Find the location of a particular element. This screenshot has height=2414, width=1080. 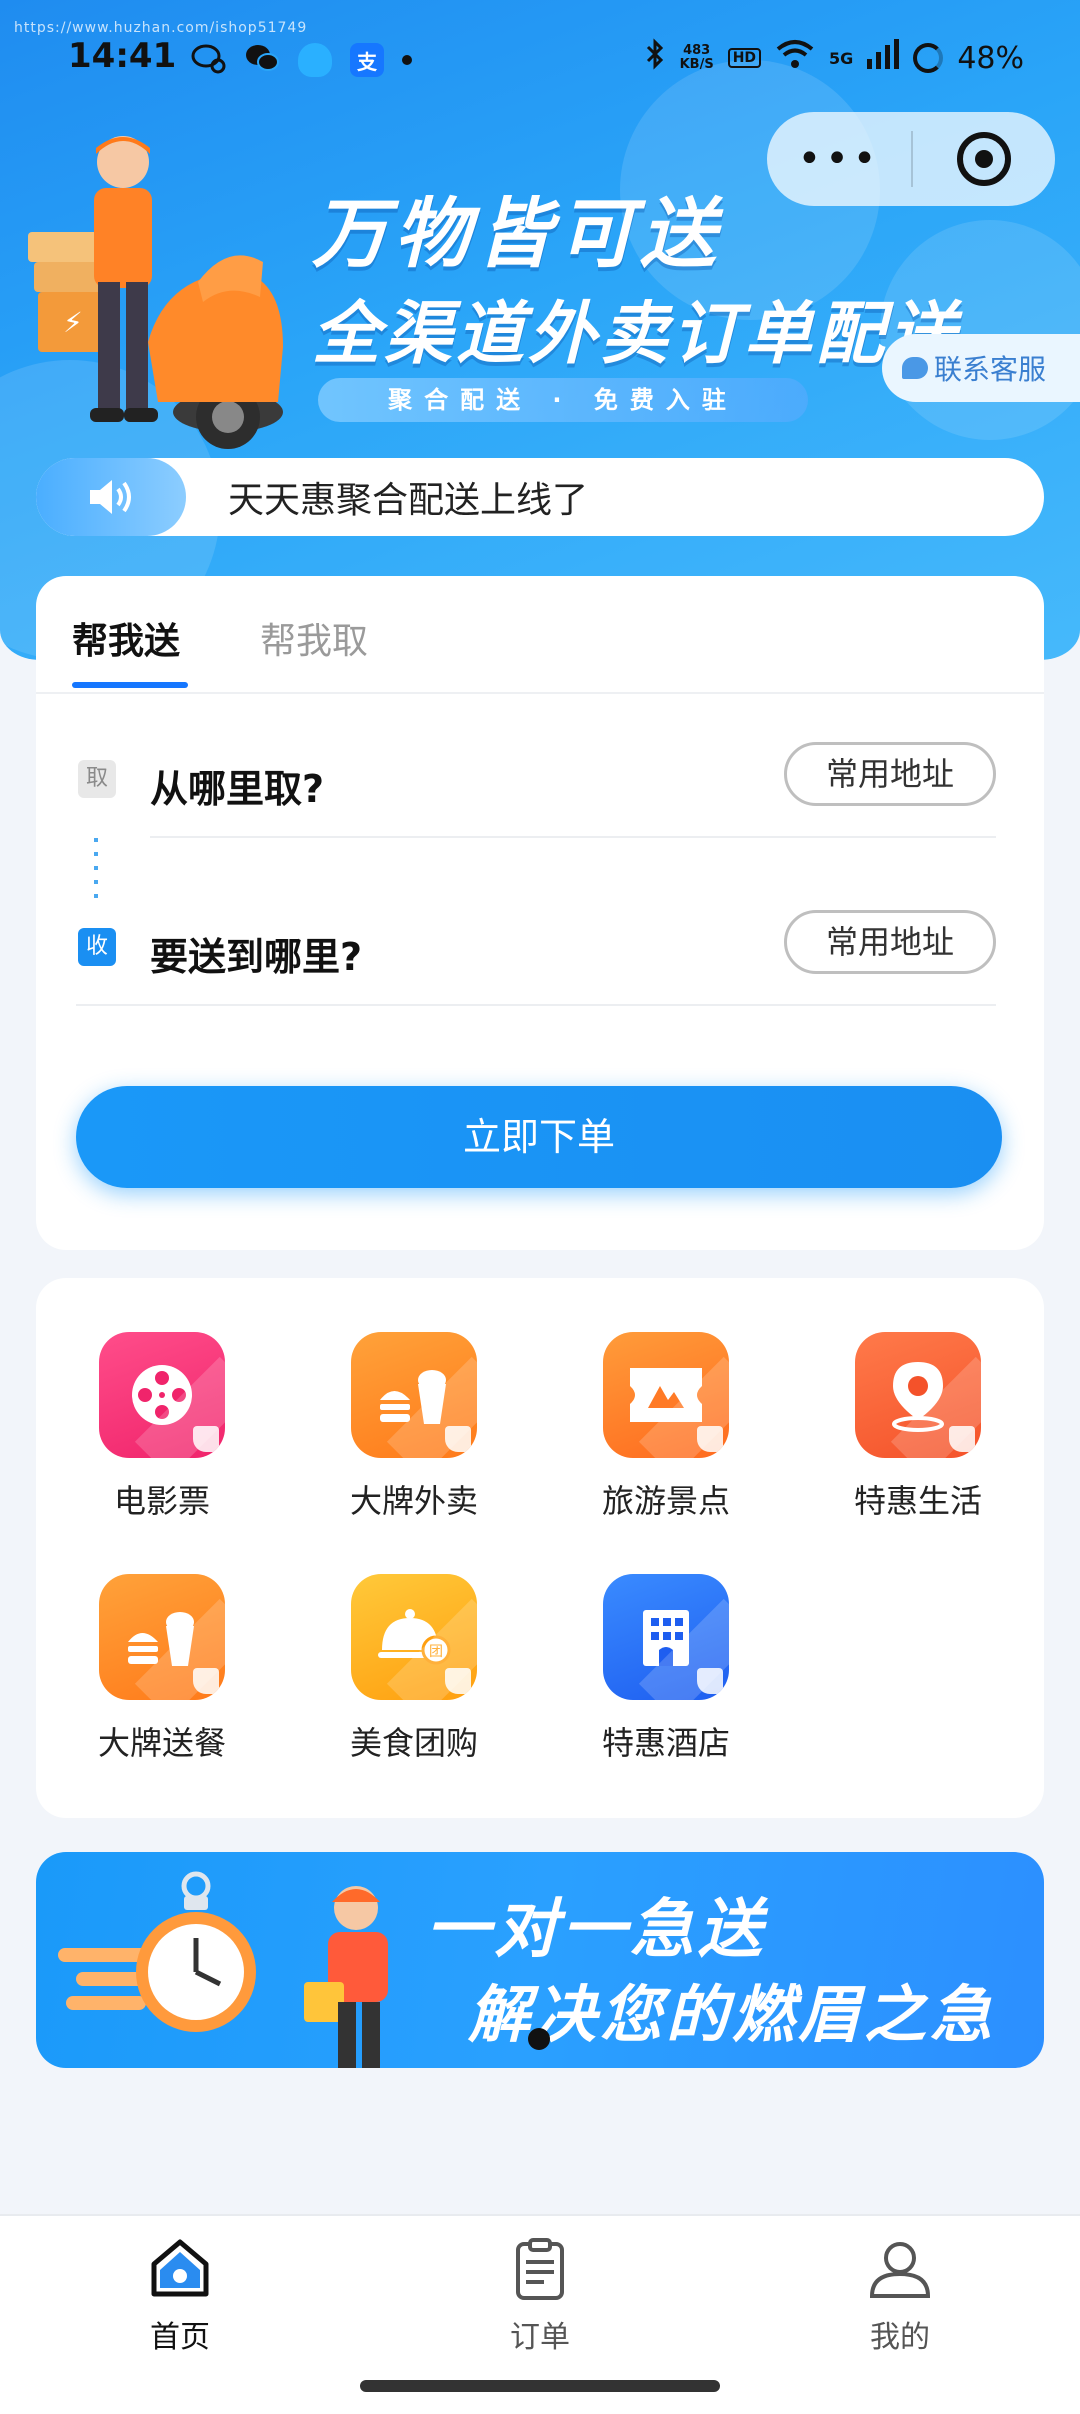

ticket-mountain-icon is located at coordinates (666, 1395).